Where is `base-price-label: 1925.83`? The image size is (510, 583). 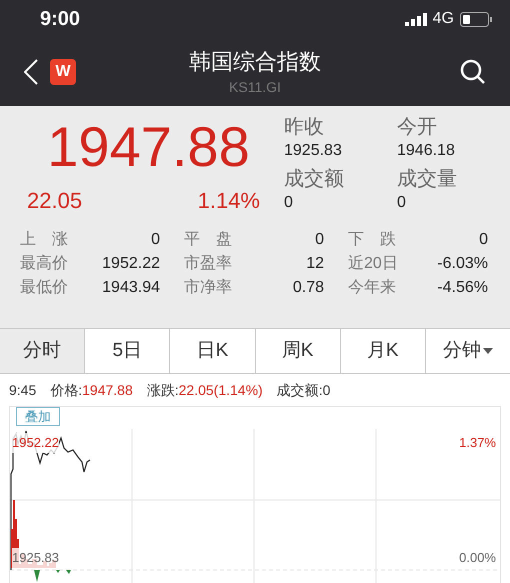 base-price-label: 1925.83 is located at coordinates (35, 558).